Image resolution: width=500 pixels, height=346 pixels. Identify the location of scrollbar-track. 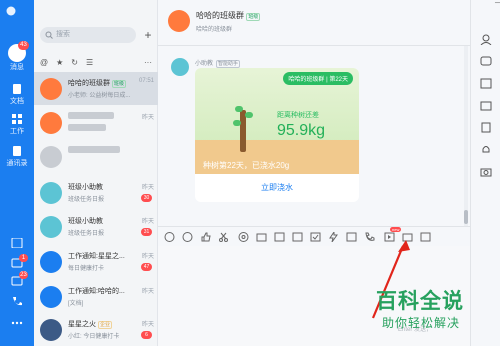
(466, 136).